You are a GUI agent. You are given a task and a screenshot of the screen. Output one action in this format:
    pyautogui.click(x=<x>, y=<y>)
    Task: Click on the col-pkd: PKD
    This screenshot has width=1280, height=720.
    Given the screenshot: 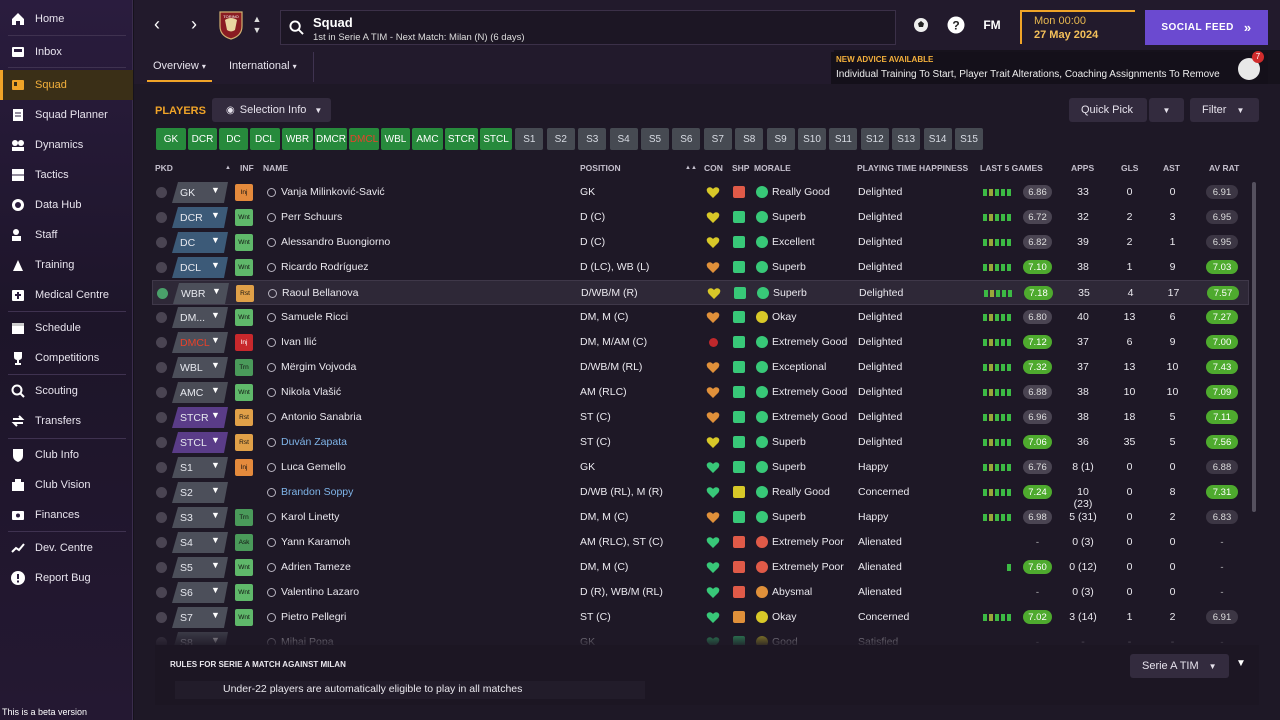 What is the action you would take?
    pyautogui.click(x=164, y=168)
    